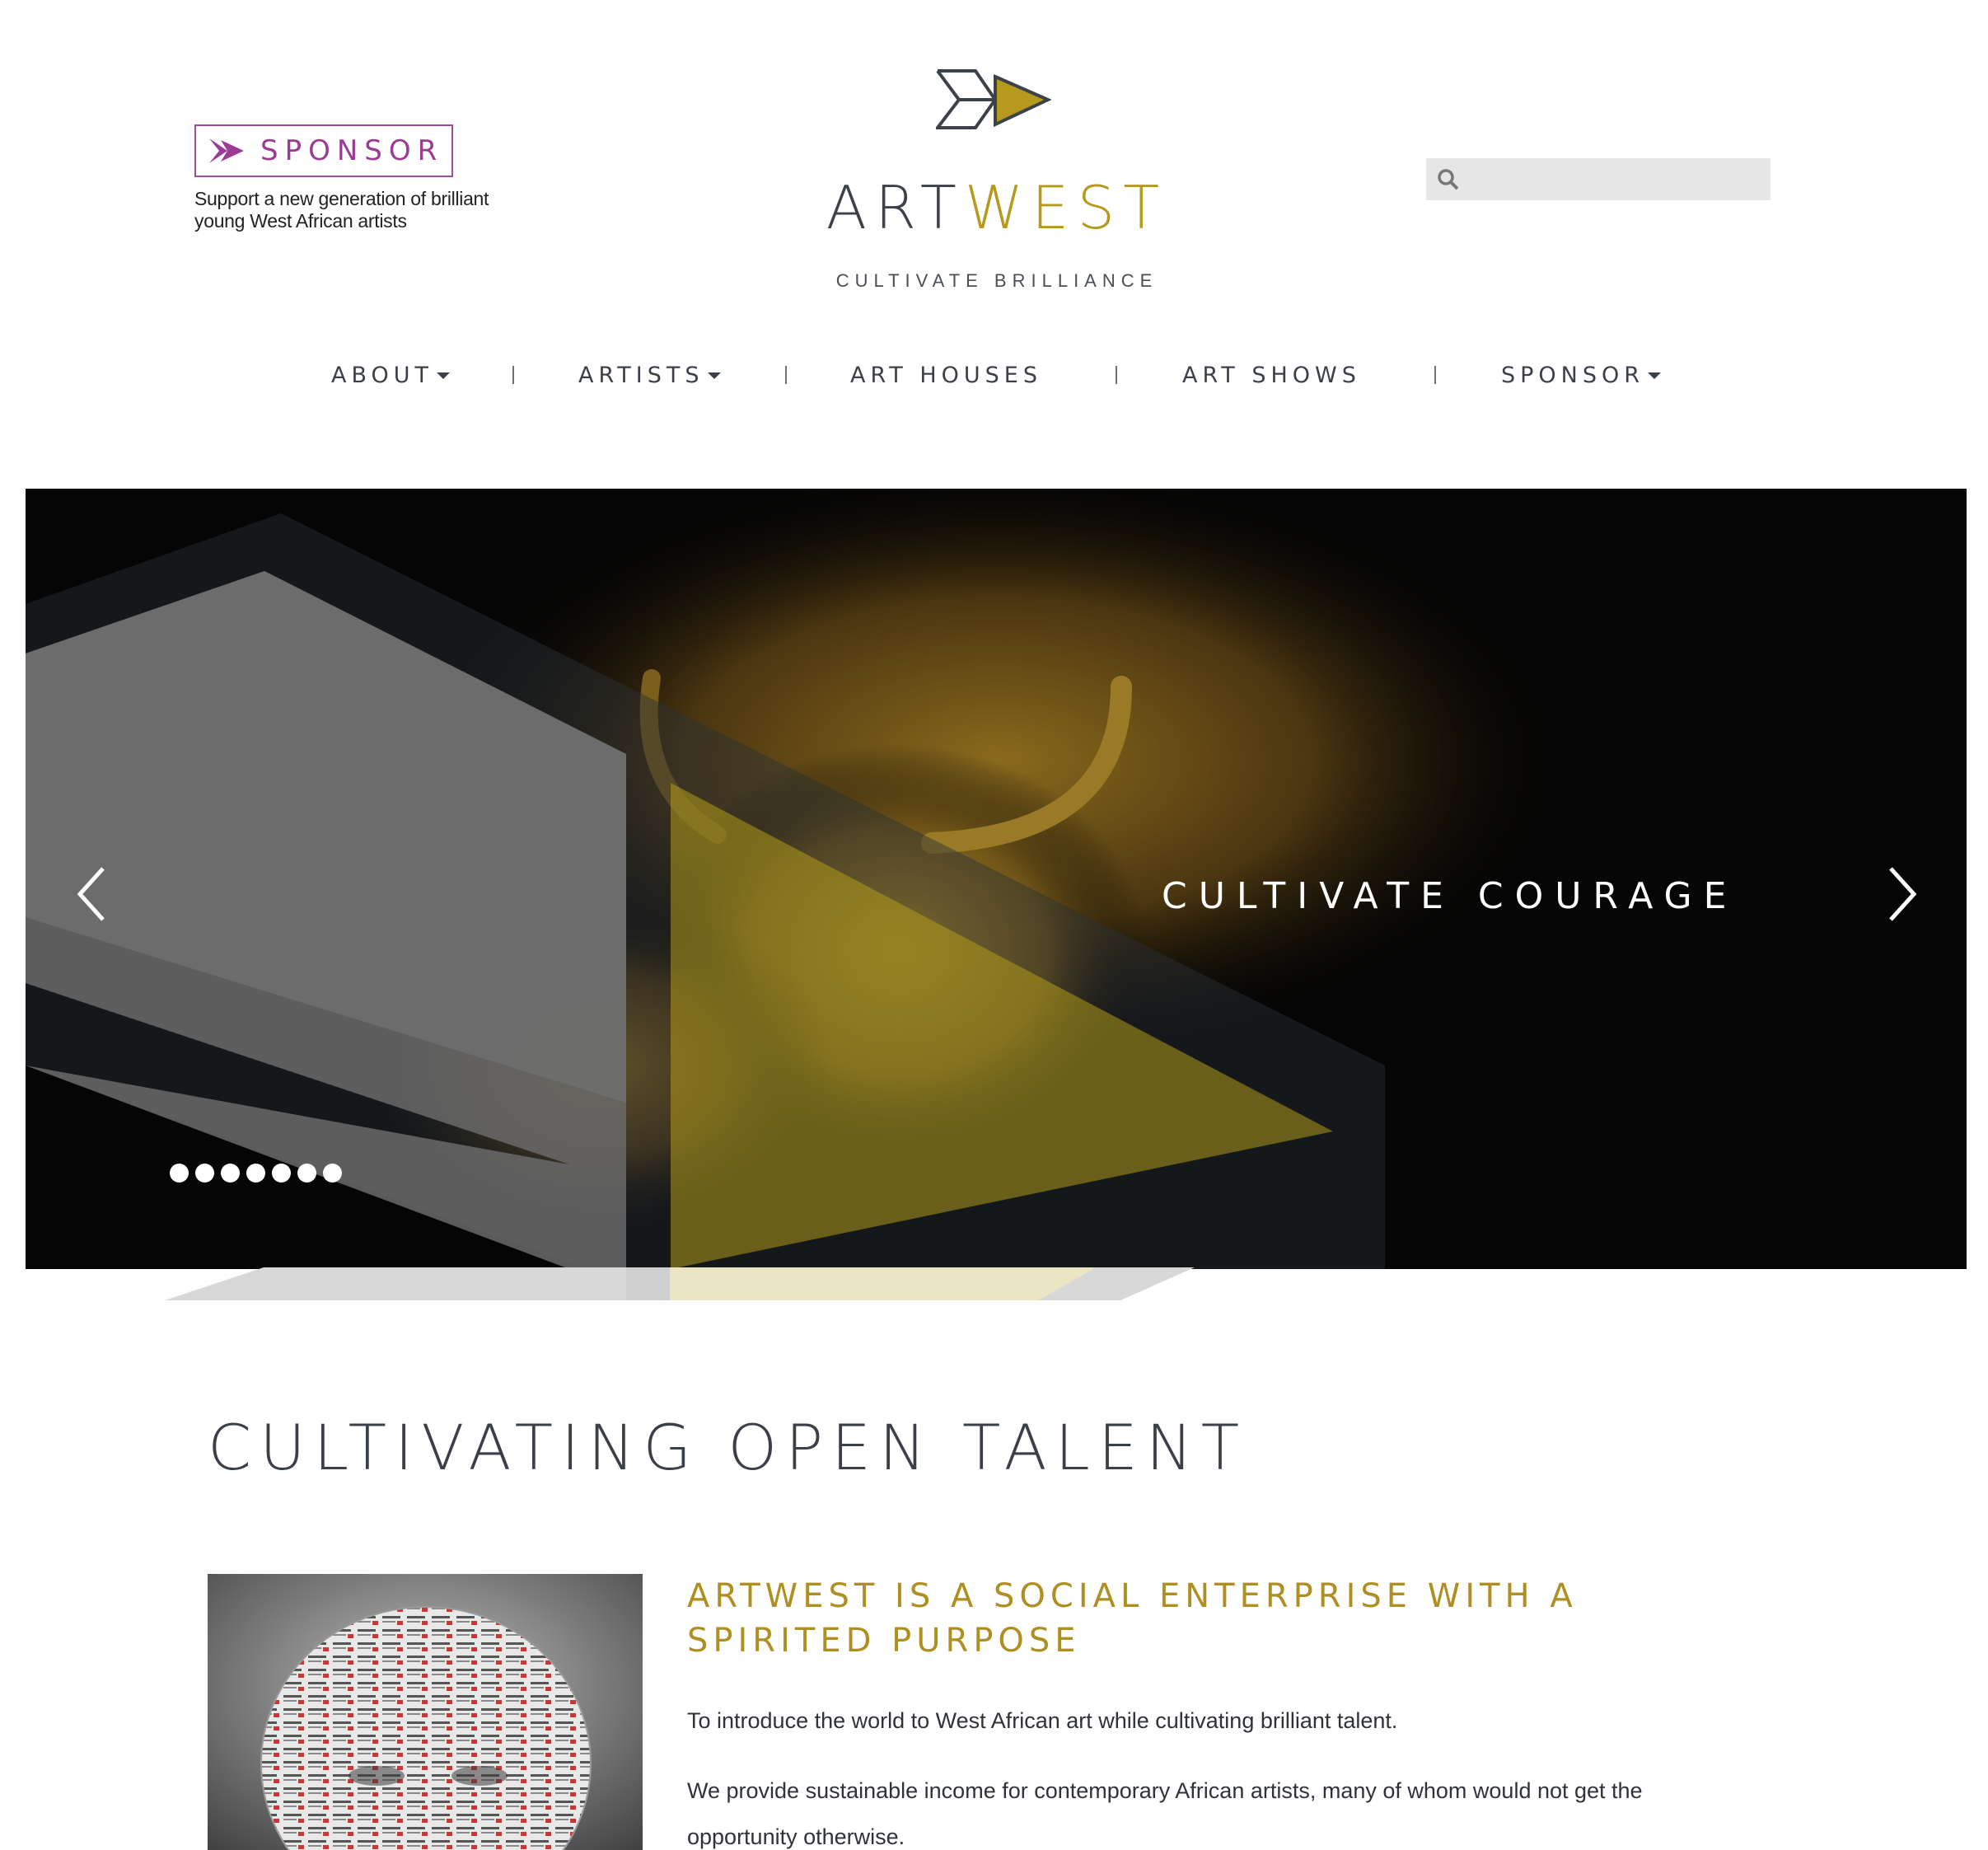 This screenshot has width=1988, height=1850. I want to click on chevron-left-icon, so click(91, 894).